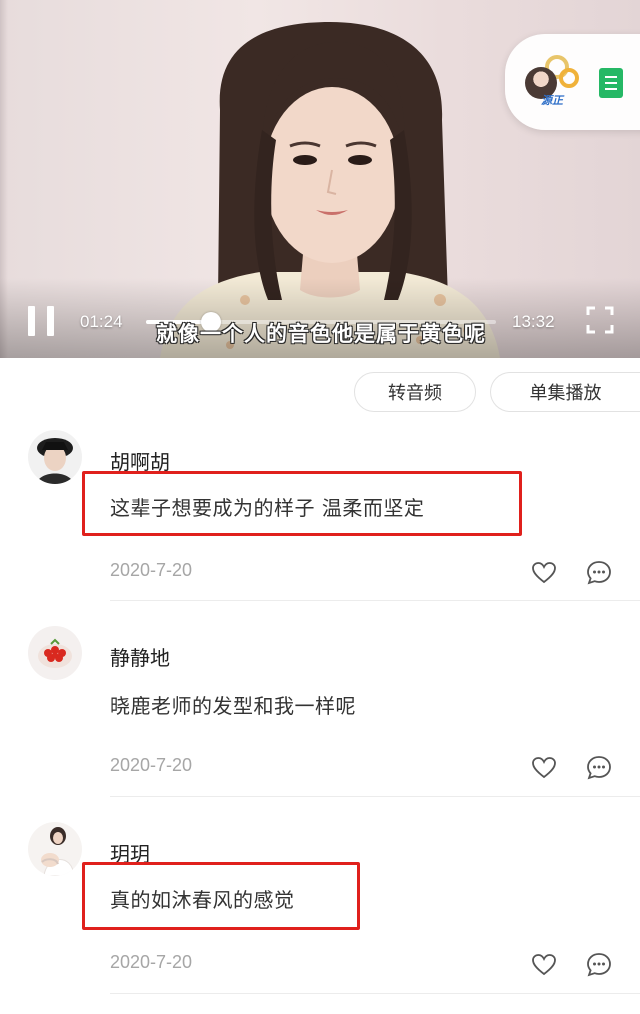 The width and height of the screenshot is (640, 1014). Describe the element at coordinates (233, 706) in the screenshot. I see `comment-text: 晓鹿老师的发型和我一样呢` at that location.